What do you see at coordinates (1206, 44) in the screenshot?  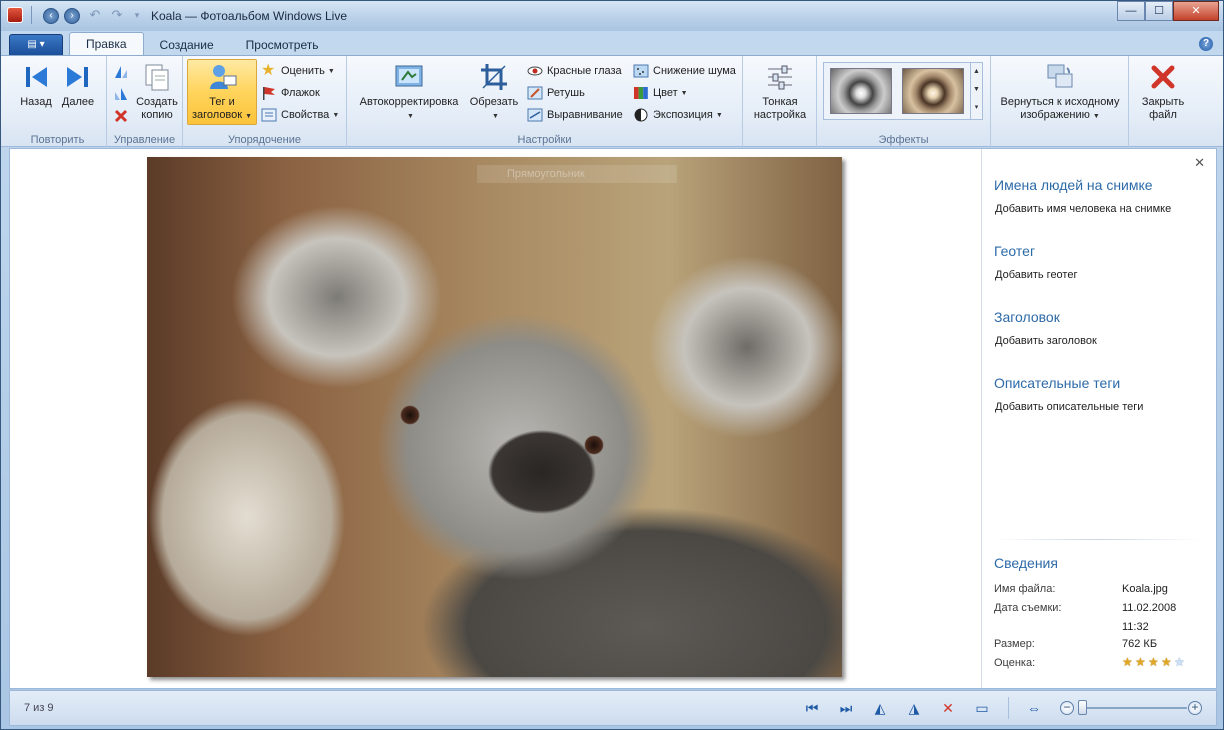 I see `help-icon: ?` at bounding box center [1206, 44].